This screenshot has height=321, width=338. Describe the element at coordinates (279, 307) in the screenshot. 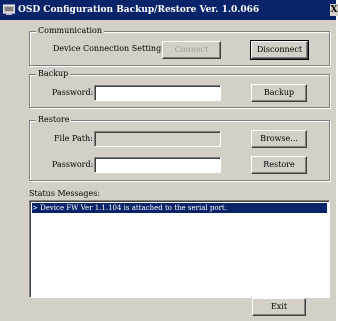

I see `exit-button: Exit` at that location.